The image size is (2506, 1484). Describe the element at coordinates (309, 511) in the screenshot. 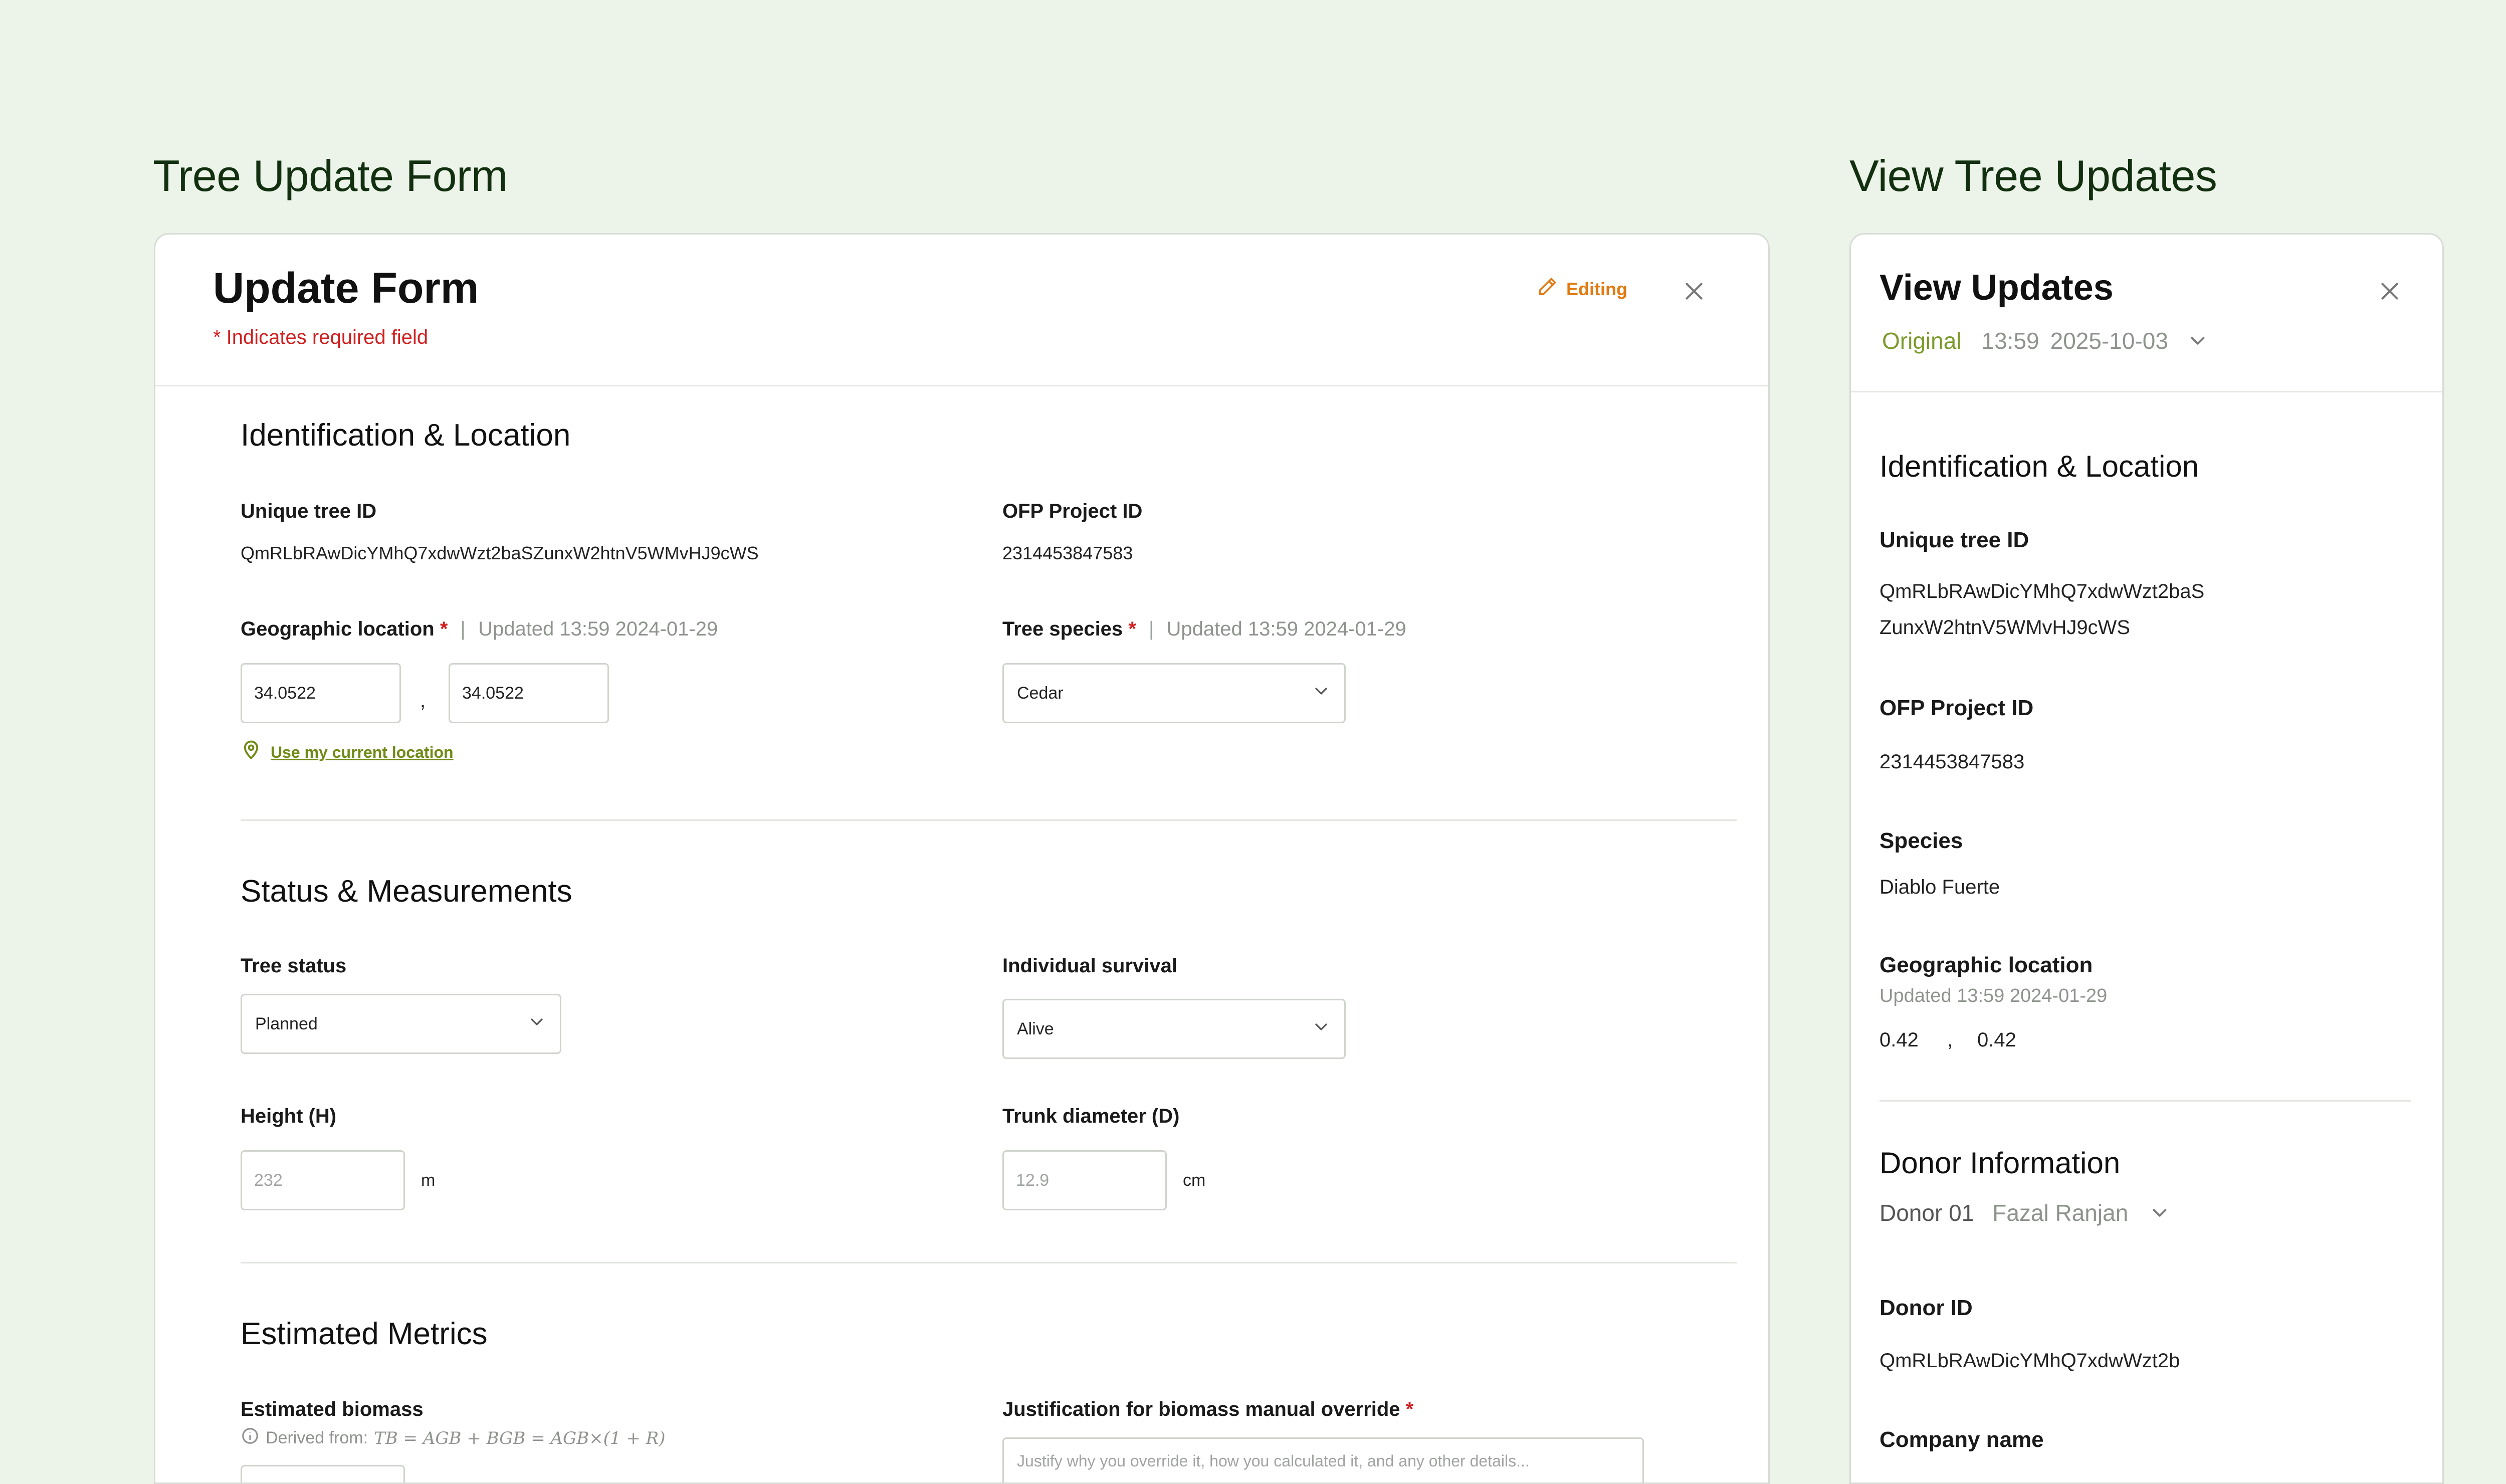

I see `unique-tree-id-label: Unique tree ID` at that location.